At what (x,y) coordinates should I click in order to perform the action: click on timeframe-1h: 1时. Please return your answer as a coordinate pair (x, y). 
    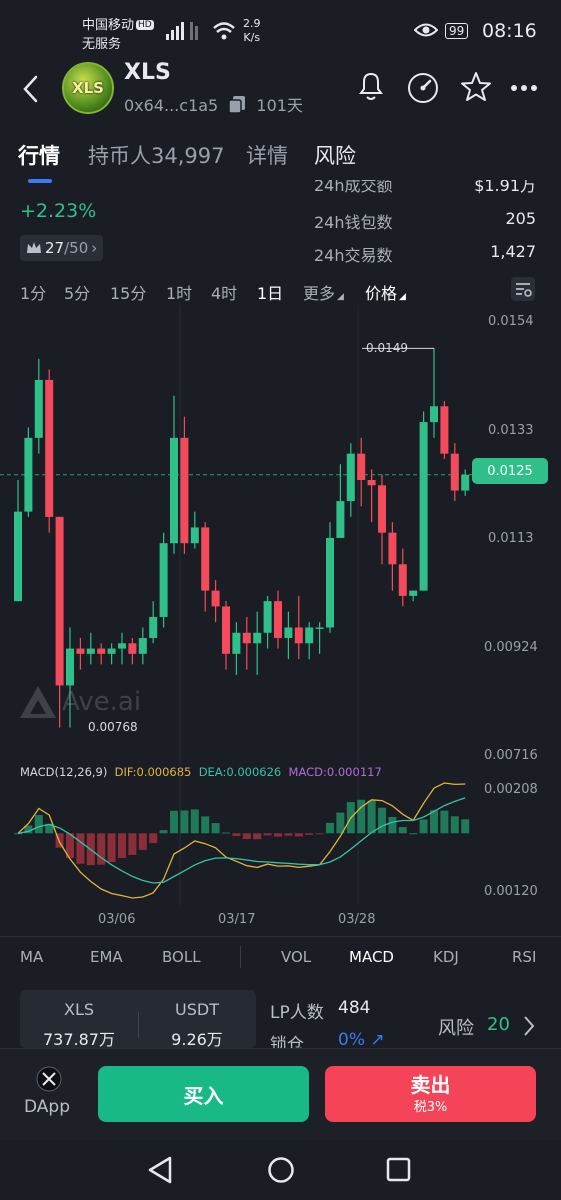
    Looking at the image, I should click on (179, 292).